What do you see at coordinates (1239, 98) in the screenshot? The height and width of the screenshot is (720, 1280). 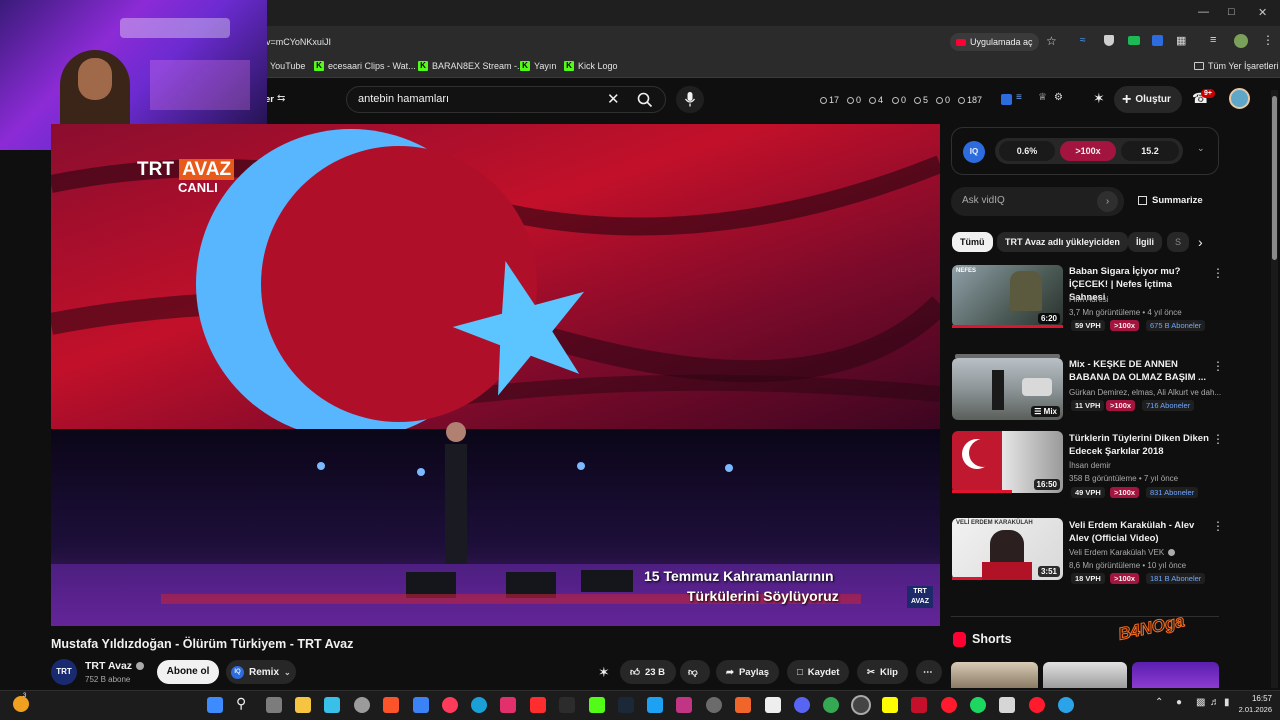 I see `user-avatar` at bounding box center [1239, 98].